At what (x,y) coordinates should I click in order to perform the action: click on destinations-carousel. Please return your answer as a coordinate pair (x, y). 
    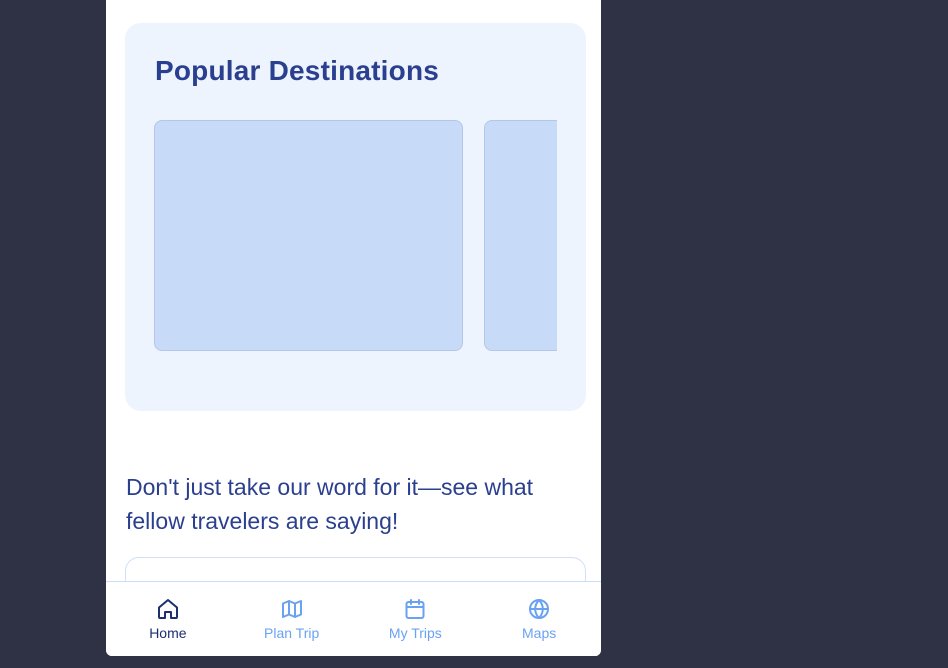
    Looking at the image, I should click on (355, 236).